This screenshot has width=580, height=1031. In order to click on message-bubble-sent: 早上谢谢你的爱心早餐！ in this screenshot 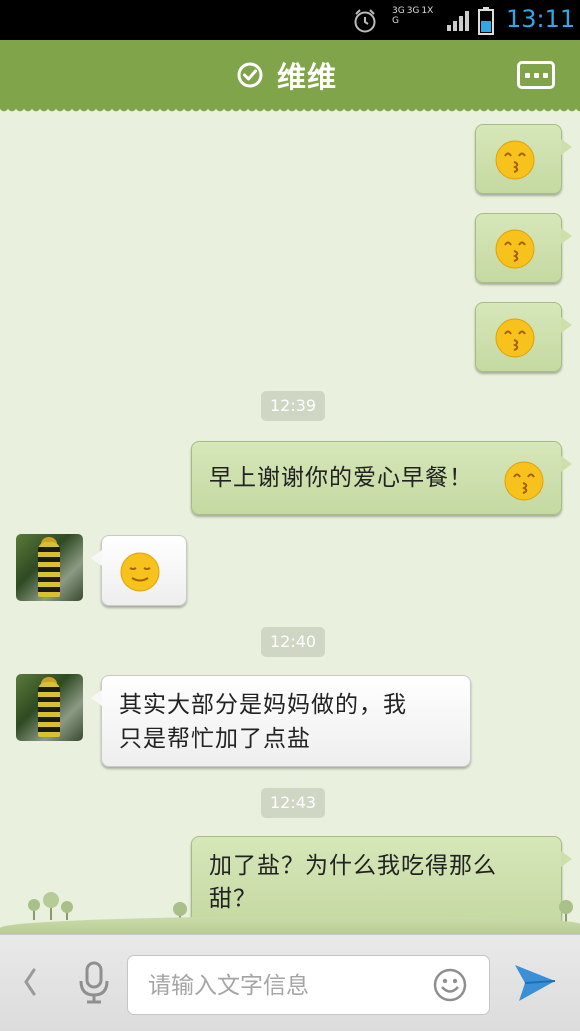, I will do `click(381, 478)`.